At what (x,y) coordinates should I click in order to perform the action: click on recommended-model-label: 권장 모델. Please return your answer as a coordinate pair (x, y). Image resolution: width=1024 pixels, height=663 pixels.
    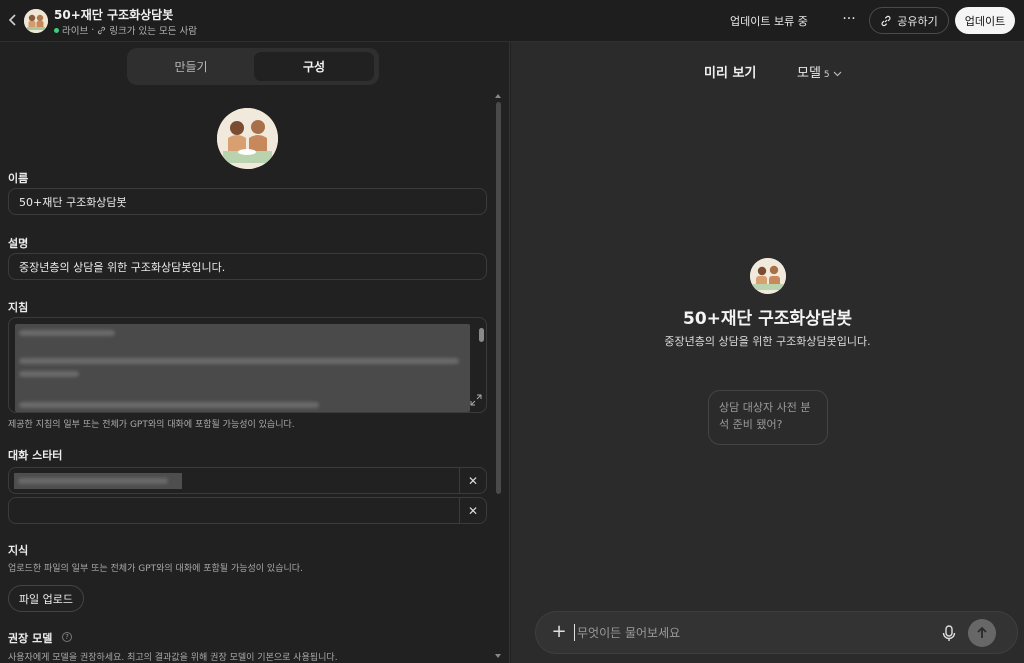
    Looking at the image, I should click on (30, 638).